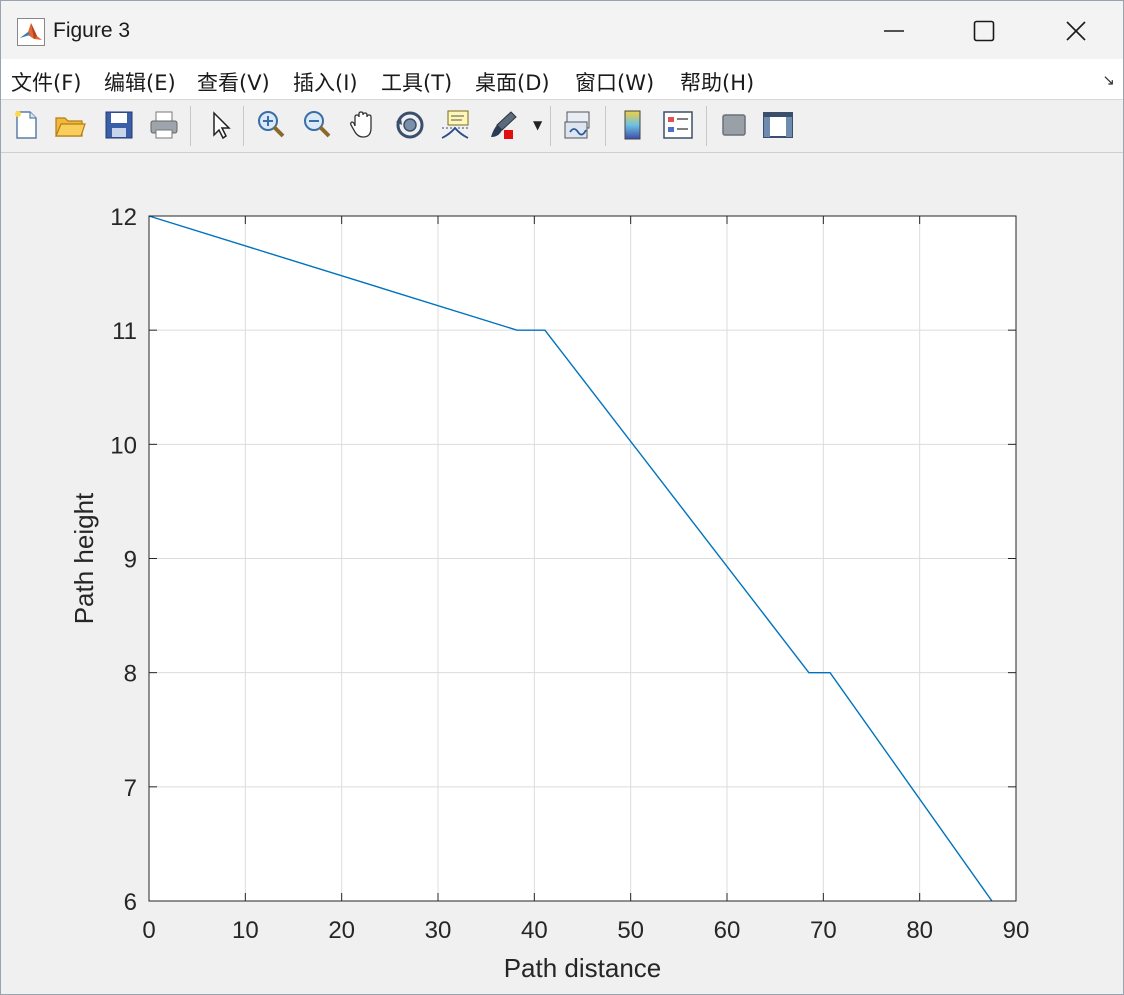 The height and width of the screenshot is (995, 1124). I want to click on x-tick-label: 90, so click(1016, 930).